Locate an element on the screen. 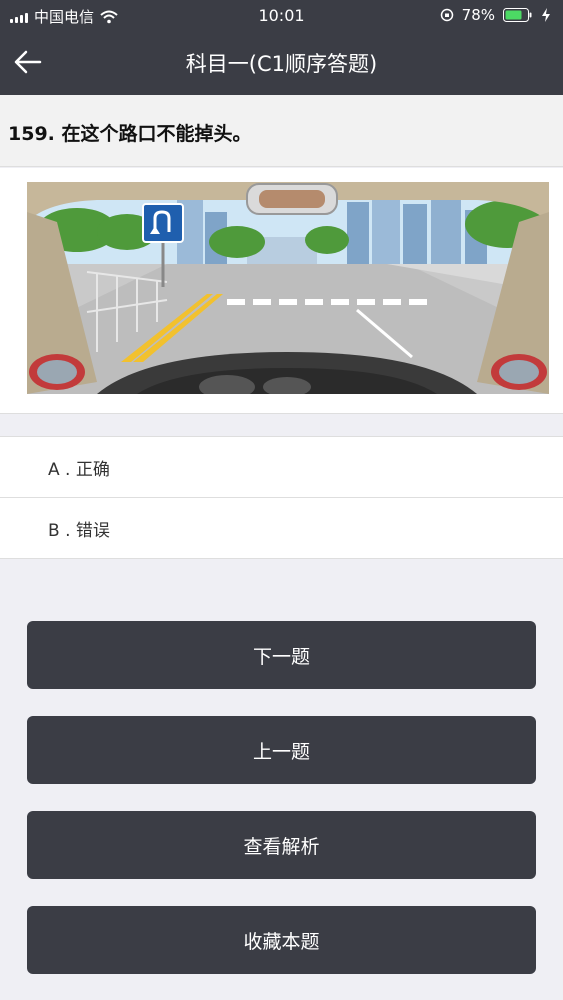  question-block: 159. 在这个路口不能掉头。 is located at coordinates (281, 131).